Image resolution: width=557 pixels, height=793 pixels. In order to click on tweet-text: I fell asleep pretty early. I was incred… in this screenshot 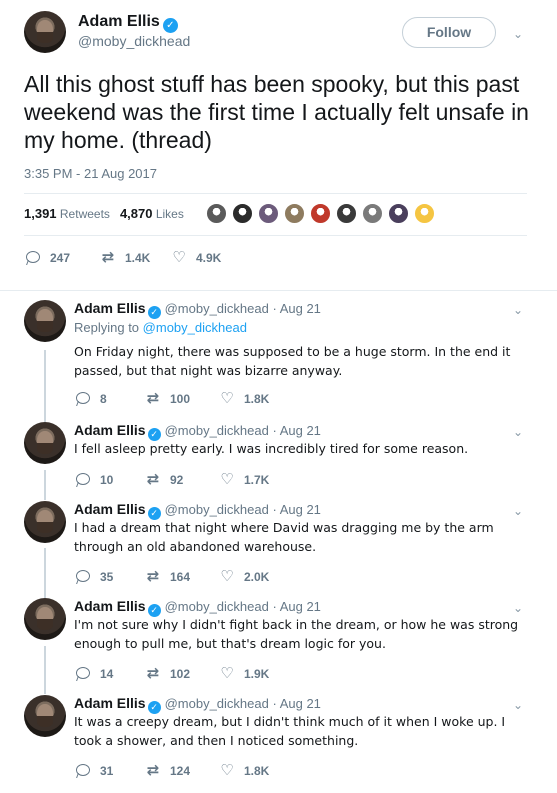, I will do `click(271, 448)`.